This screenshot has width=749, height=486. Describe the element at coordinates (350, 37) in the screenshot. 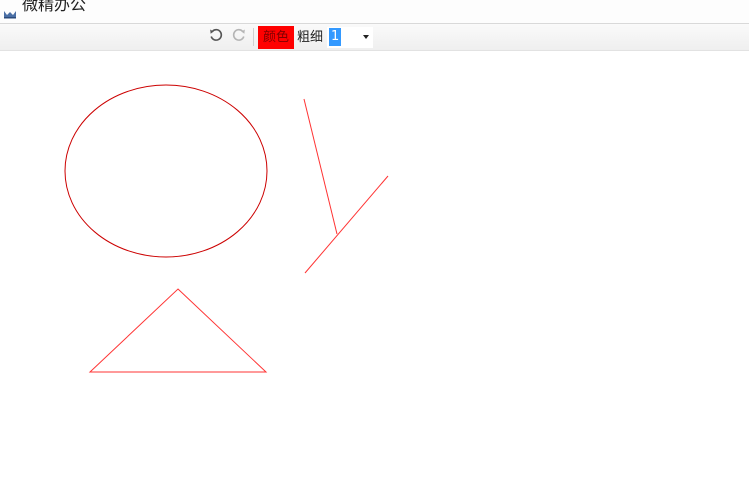

I see `thickness-select: 1` at that location.